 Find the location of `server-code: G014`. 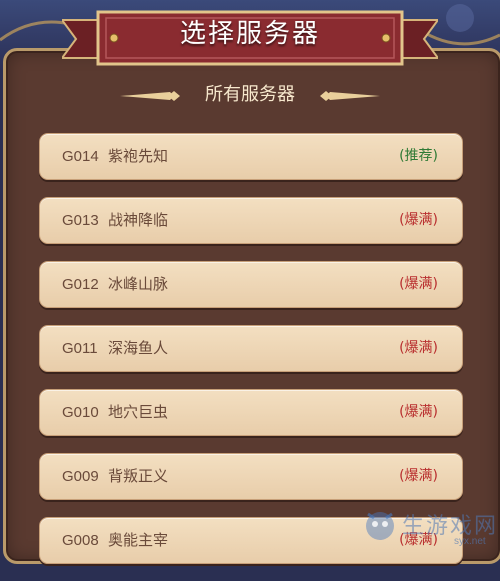

server-code: G014 is located at coordinates (80, 156).